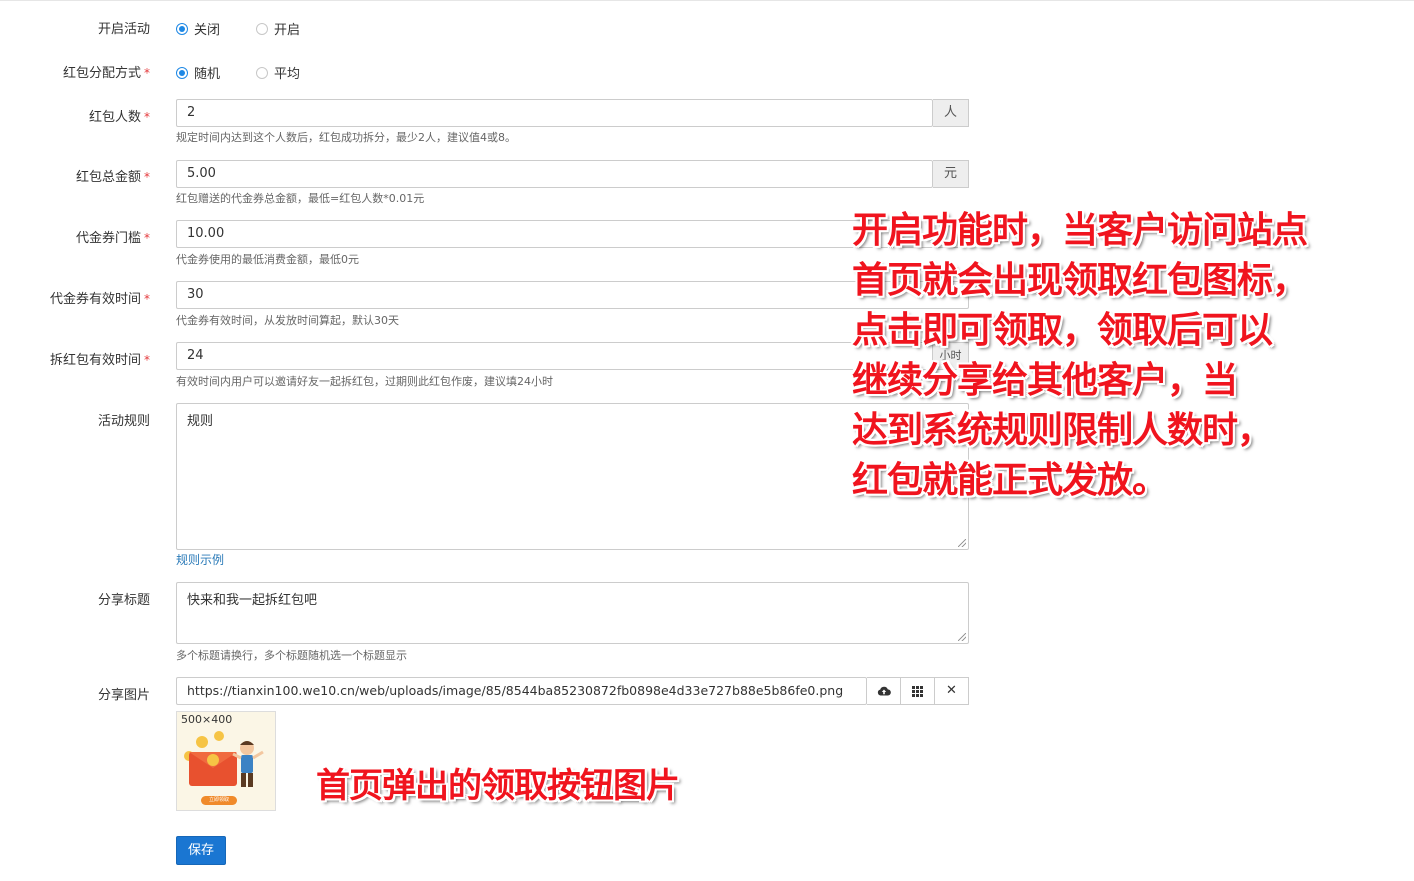  I want to click on total-label-text: 红包总金额, so click(108, 177).